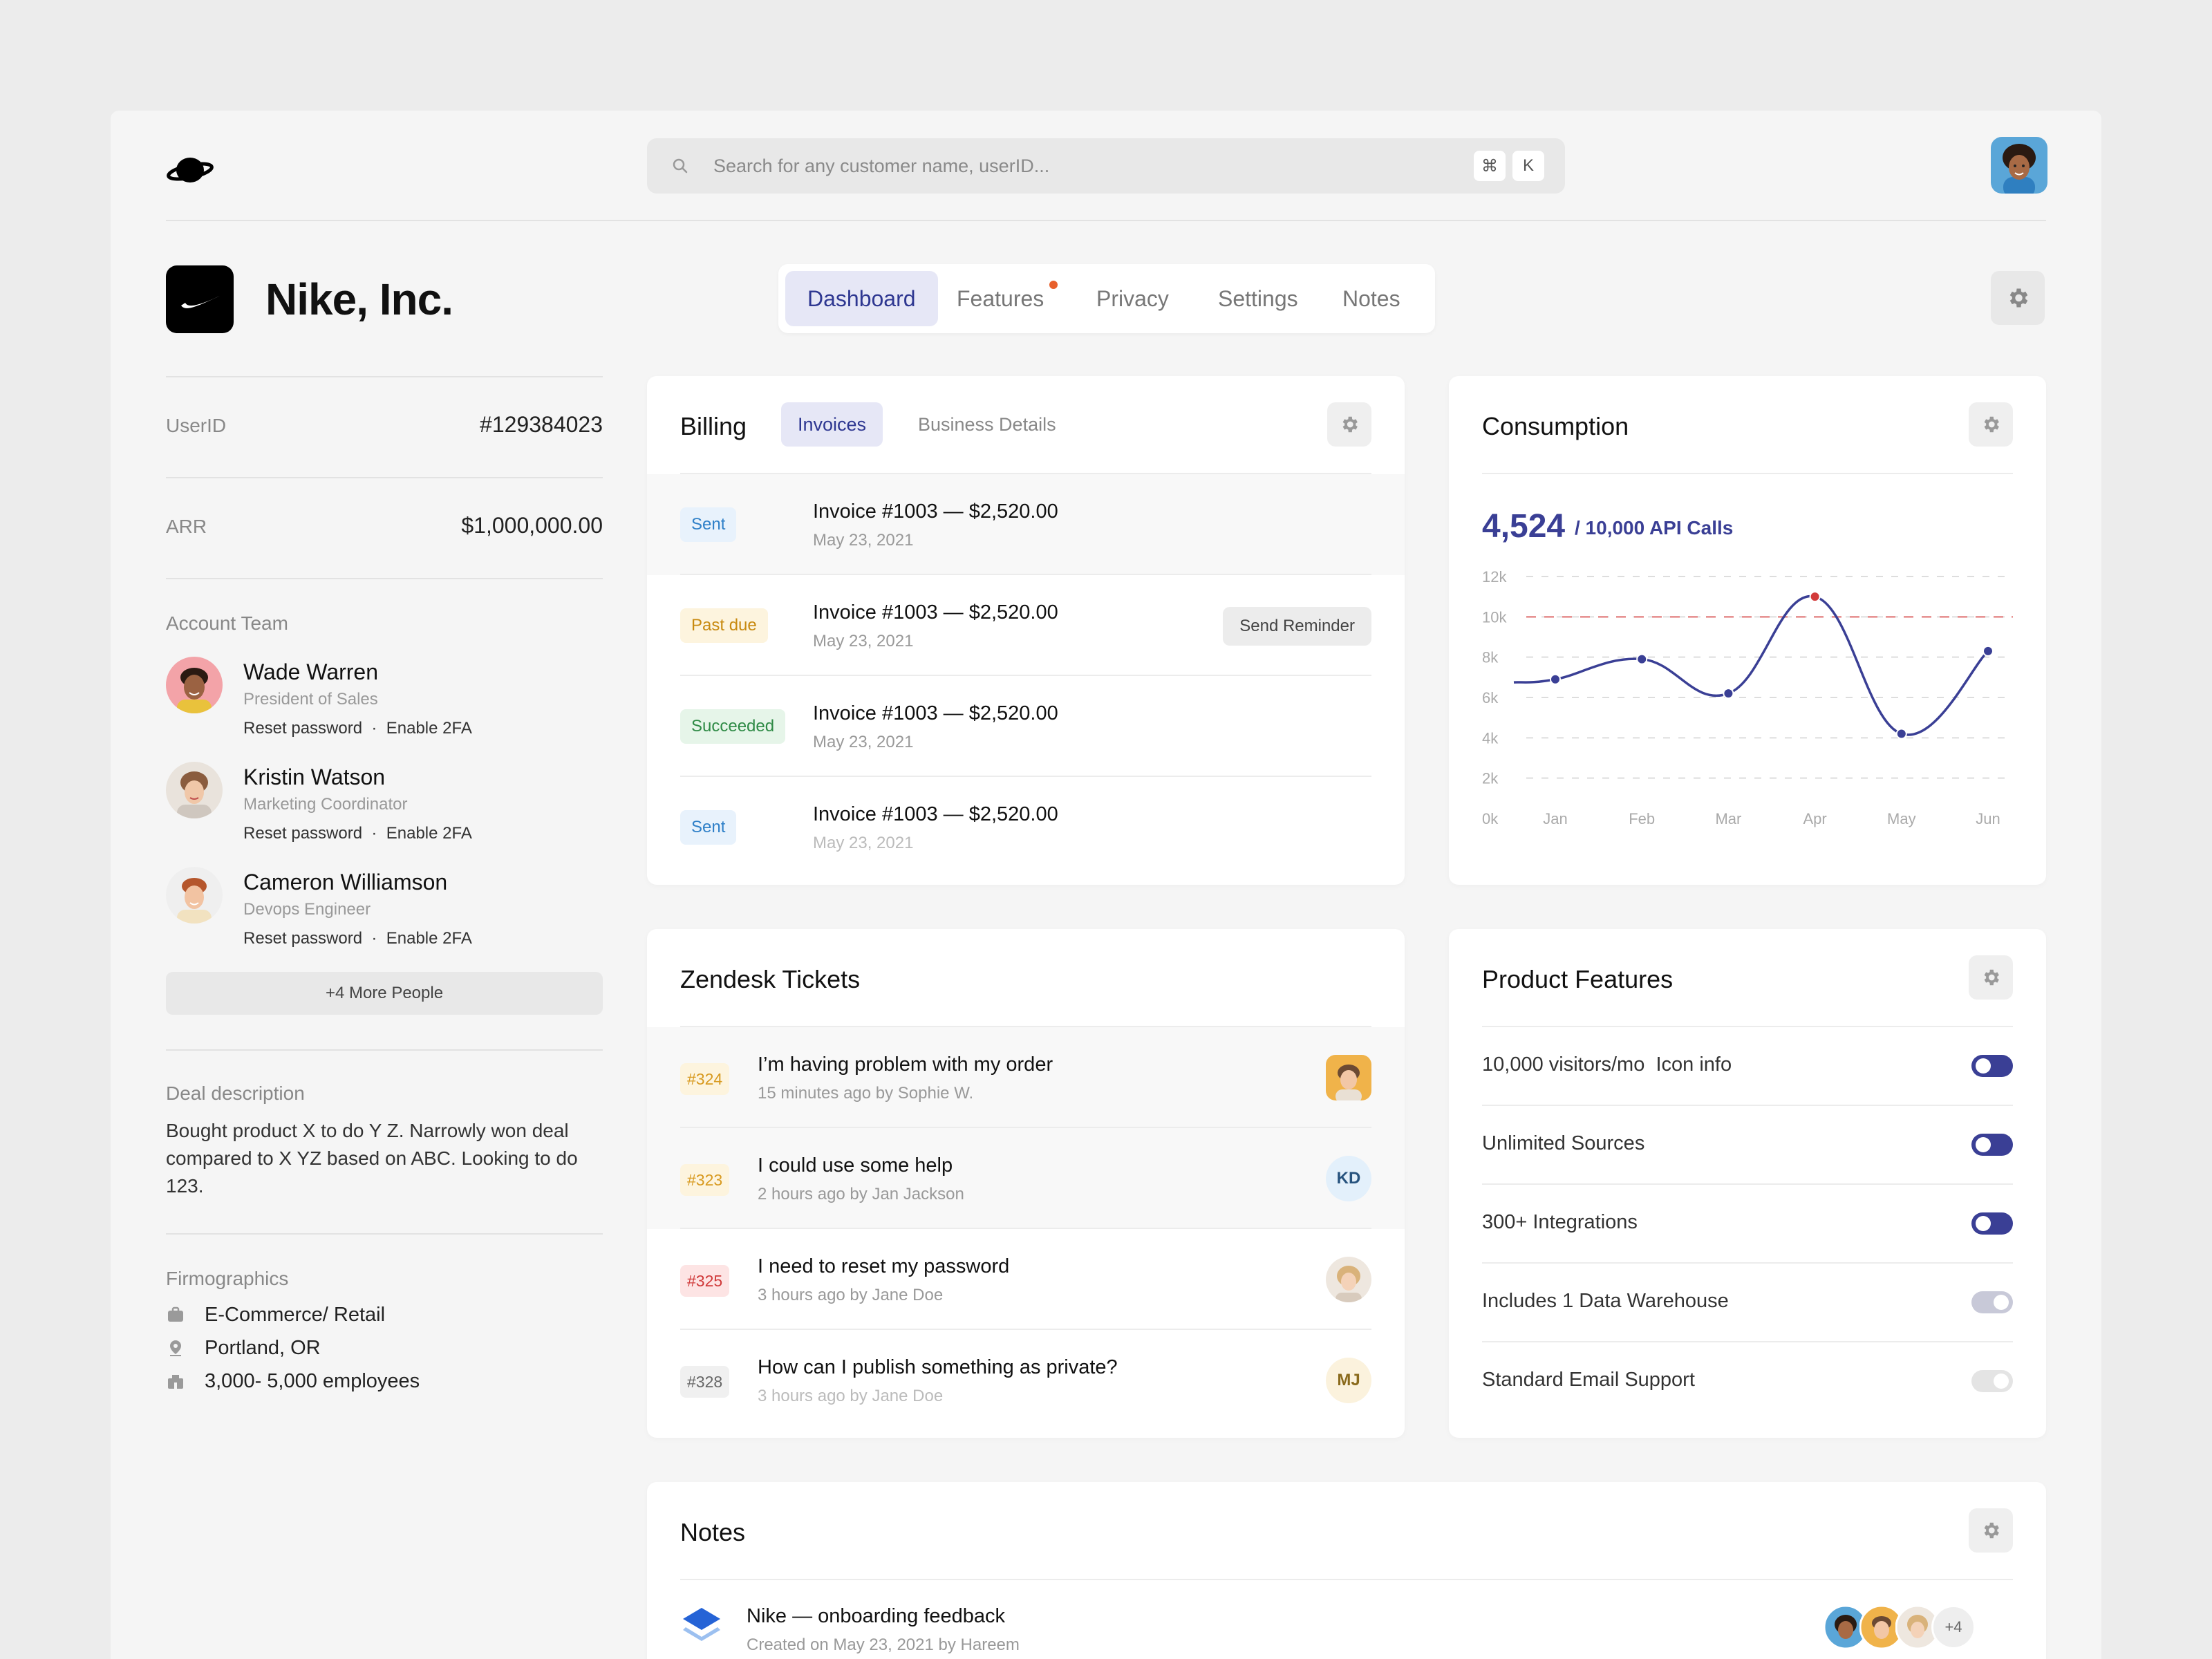 This screenshot has height=1659, width=2212. What do you see at coordinates (1346, 1579) in the screenshot?
I see `card-divider` at bounding box center [1346, 1579].